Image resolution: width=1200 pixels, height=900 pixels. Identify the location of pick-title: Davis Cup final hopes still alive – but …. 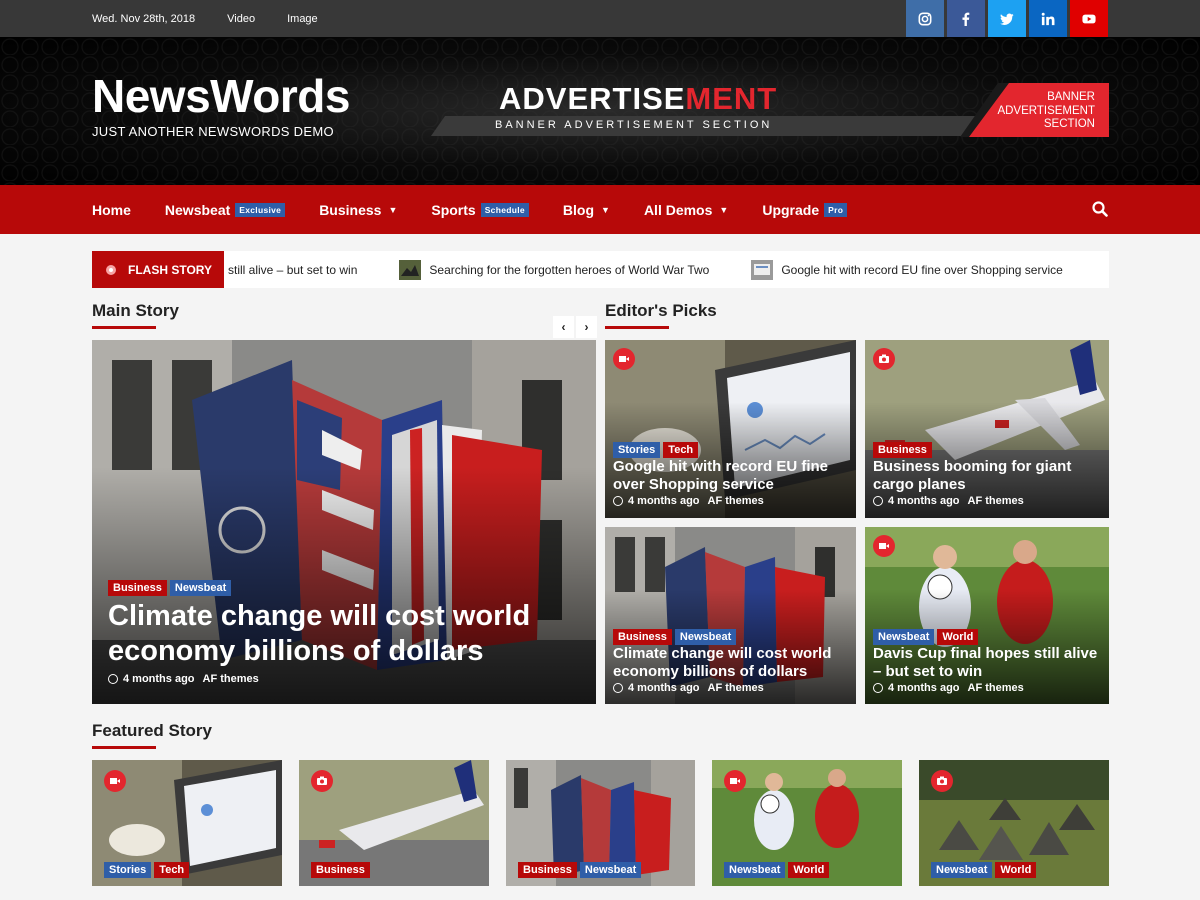
(988, 663).